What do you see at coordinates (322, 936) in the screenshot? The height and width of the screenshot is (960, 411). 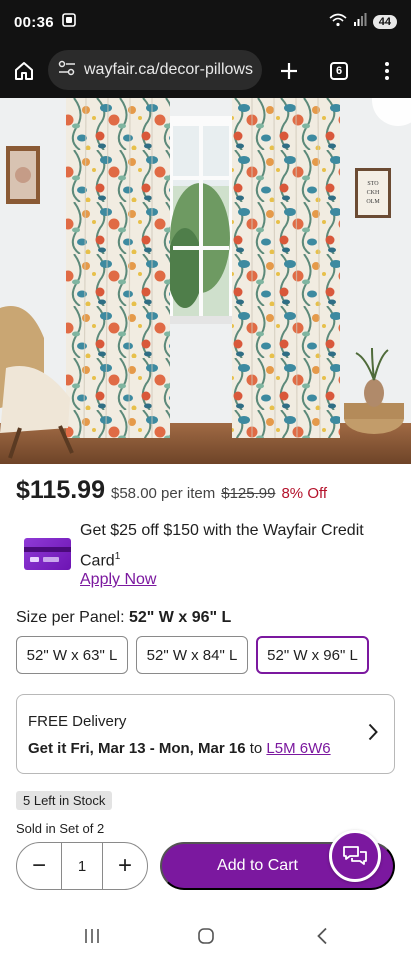 I see `back-icon` at bounding box center [322, 936].